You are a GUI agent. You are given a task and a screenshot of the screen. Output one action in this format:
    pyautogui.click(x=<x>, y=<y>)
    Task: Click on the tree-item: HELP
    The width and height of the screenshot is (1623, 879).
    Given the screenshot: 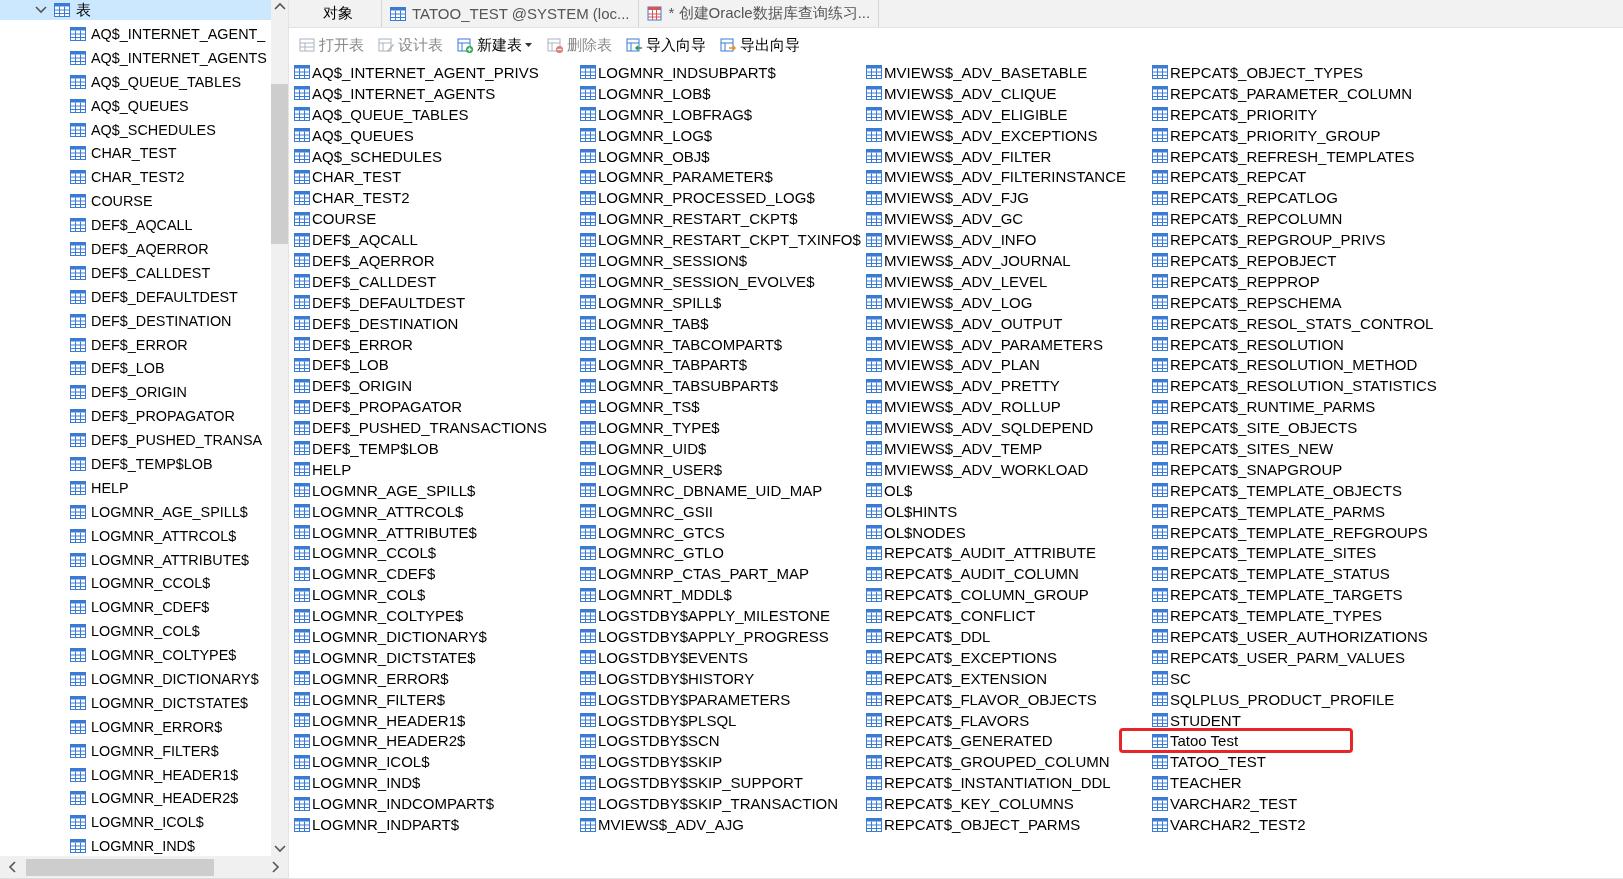 What is the action you would take?
    pyautogui.click(x=135, y=487)
    